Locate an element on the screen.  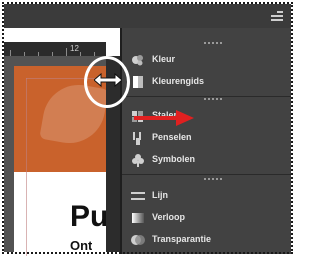
panel-item-label: Kleur is located at coordinates (164, 59).